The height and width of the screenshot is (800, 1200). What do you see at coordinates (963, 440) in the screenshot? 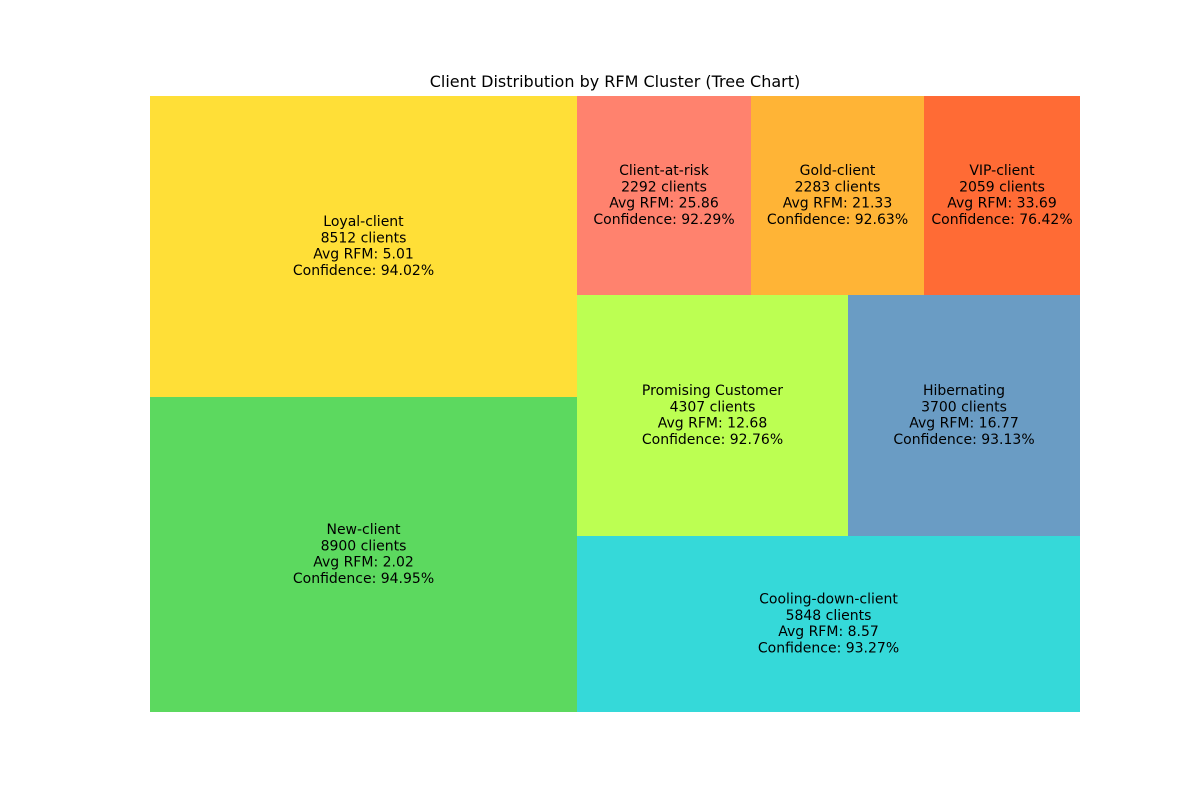
I see `treemap-label-confidence: Confidence: 93.13%` at bounding box center [963, 440].